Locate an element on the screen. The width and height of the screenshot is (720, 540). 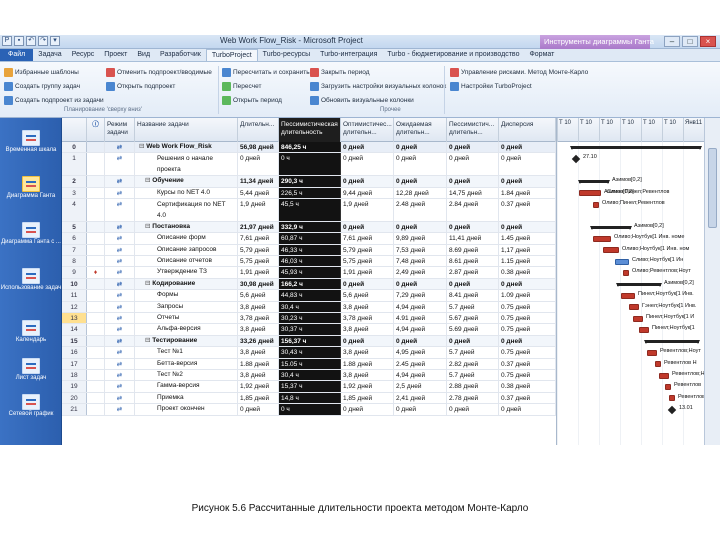
row-id-cell: 7 is located at coordinates (74, 249).